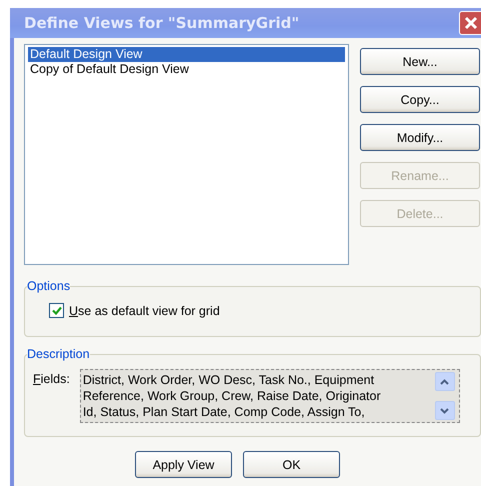 The image size is (481, 486). I want to click on view-item: Copy of Default Design View, so click(186, 69).